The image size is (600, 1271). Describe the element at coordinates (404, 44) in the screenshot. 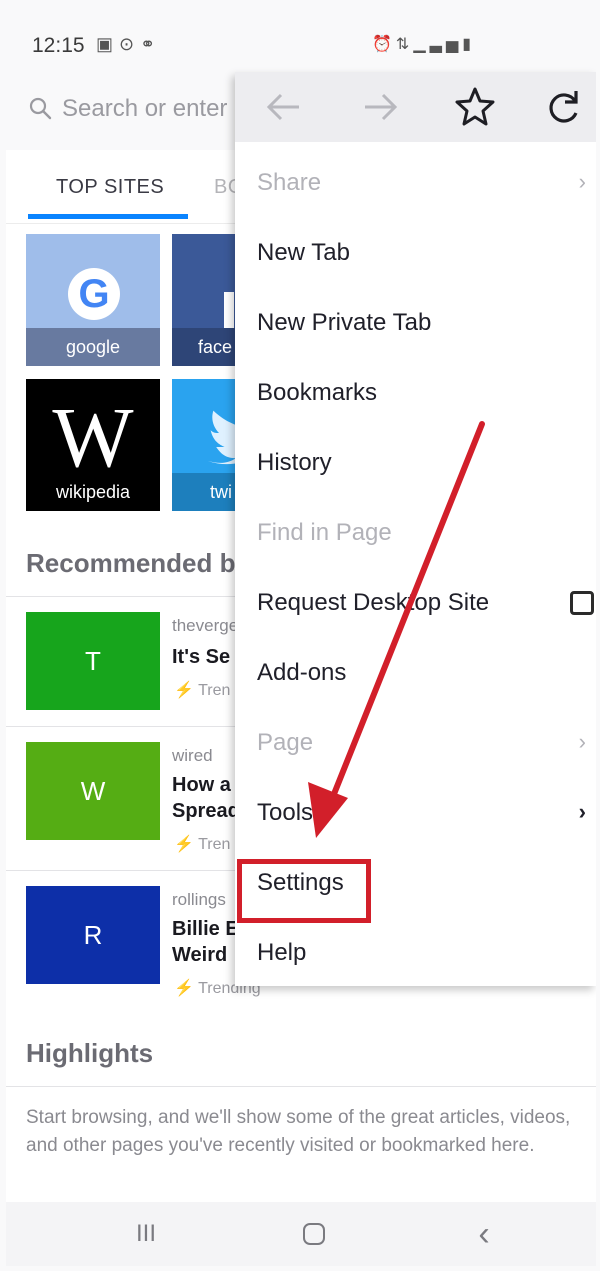

I see `wifi-icon: ⇅` at that location.